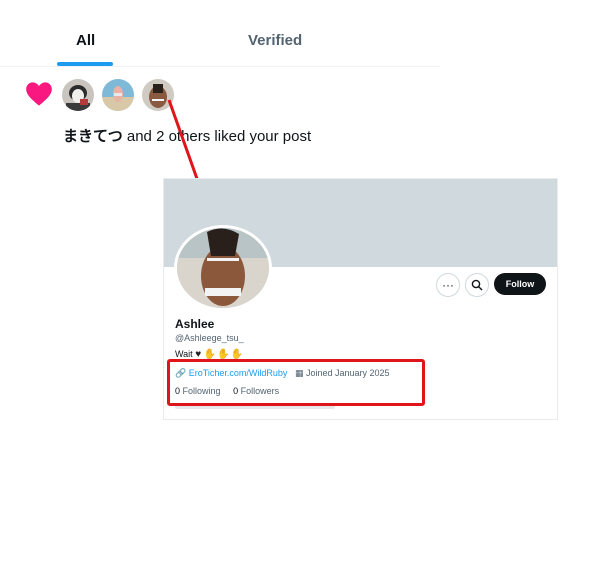 This screenshot has height=571, width=606. What do you see at coordinates (209, 338) in the screenshot?
I see `profile-handle: @Ashleege_tsu_` at bounding box center [209, 338].